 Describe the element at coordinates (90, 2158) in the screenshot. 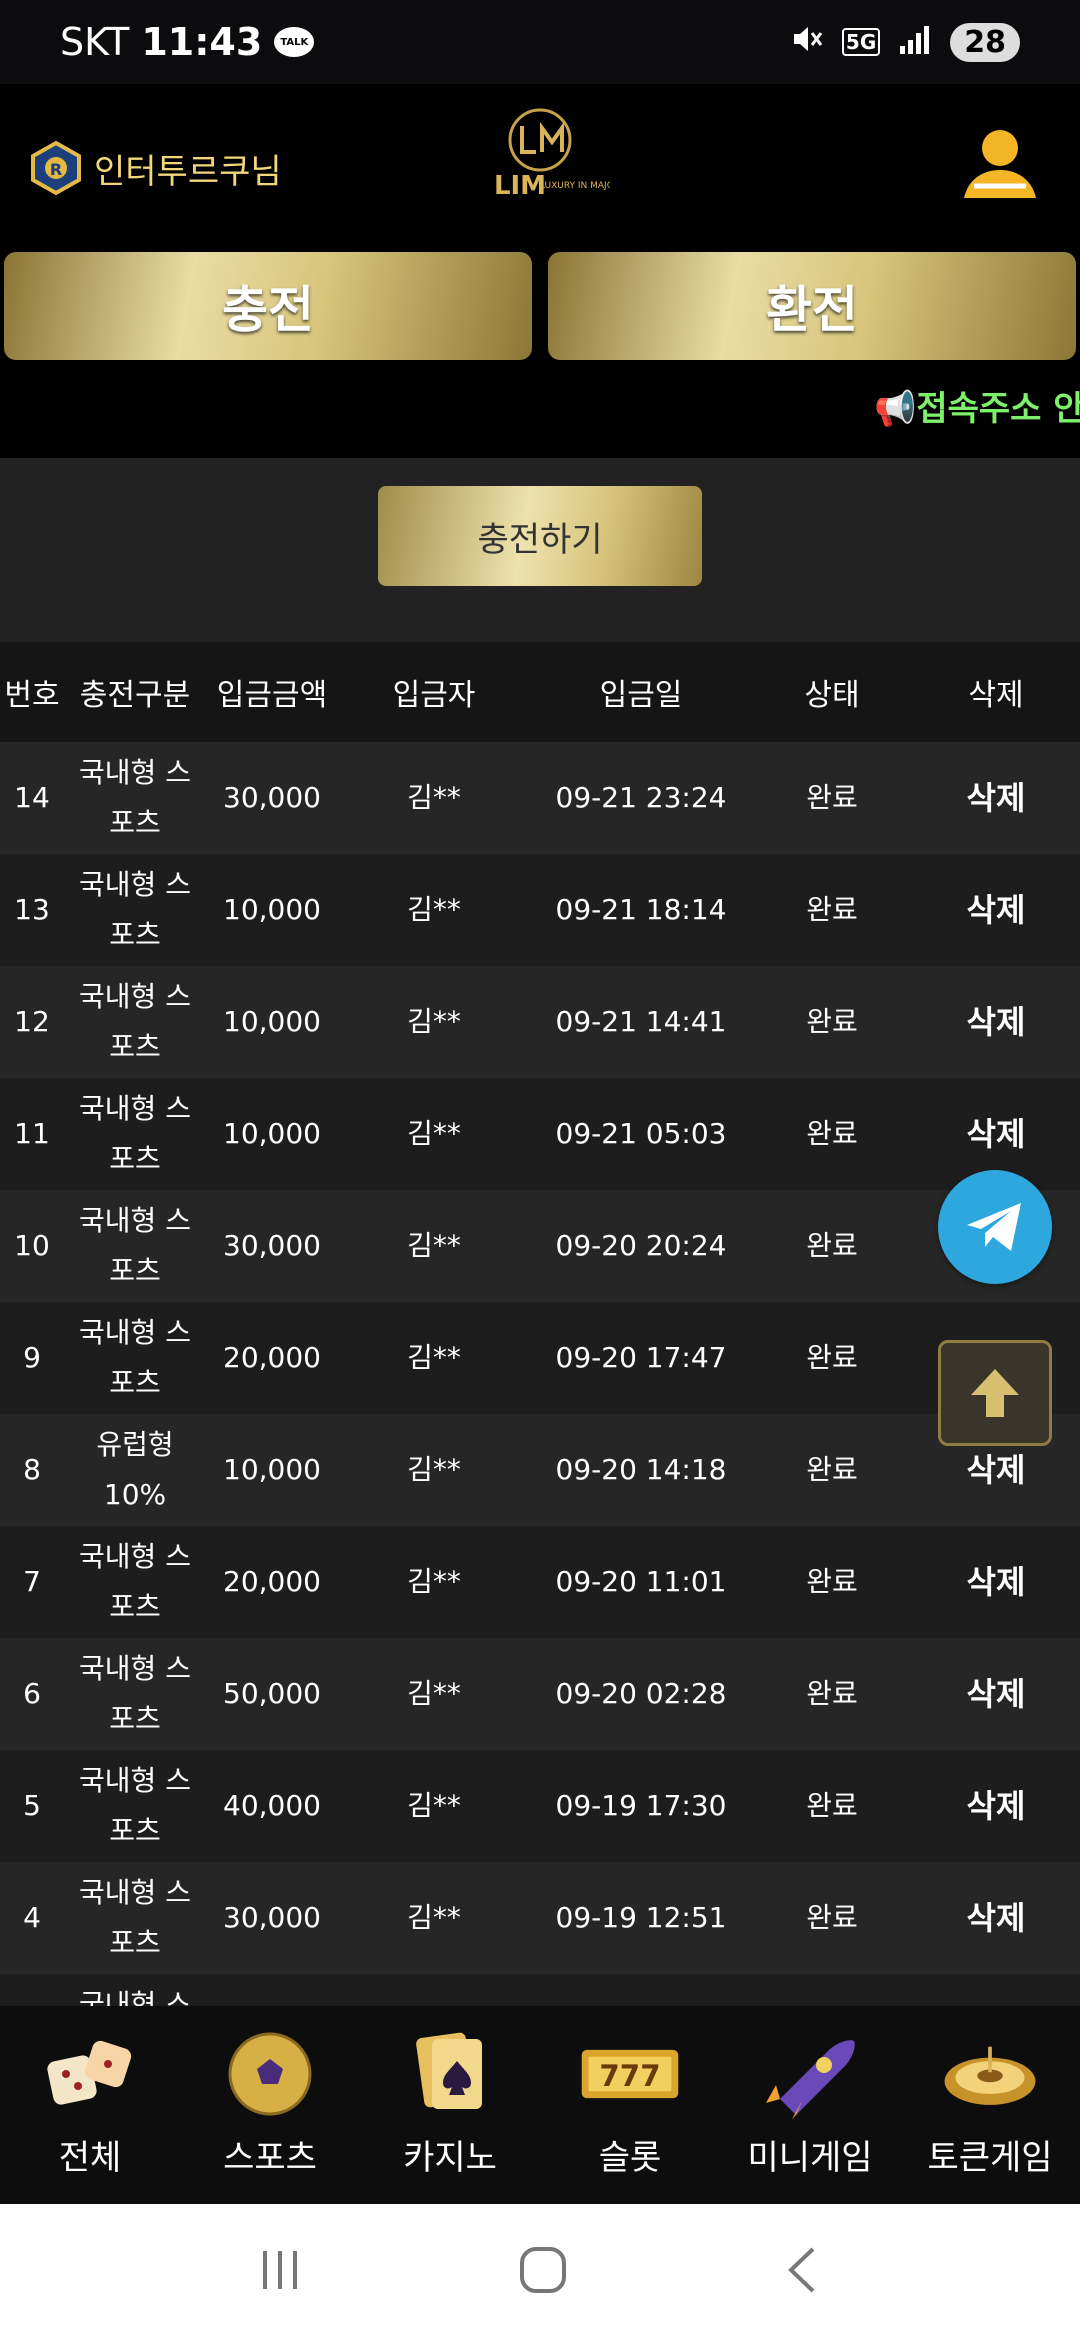

I see `nav-label: 전체` at that location.